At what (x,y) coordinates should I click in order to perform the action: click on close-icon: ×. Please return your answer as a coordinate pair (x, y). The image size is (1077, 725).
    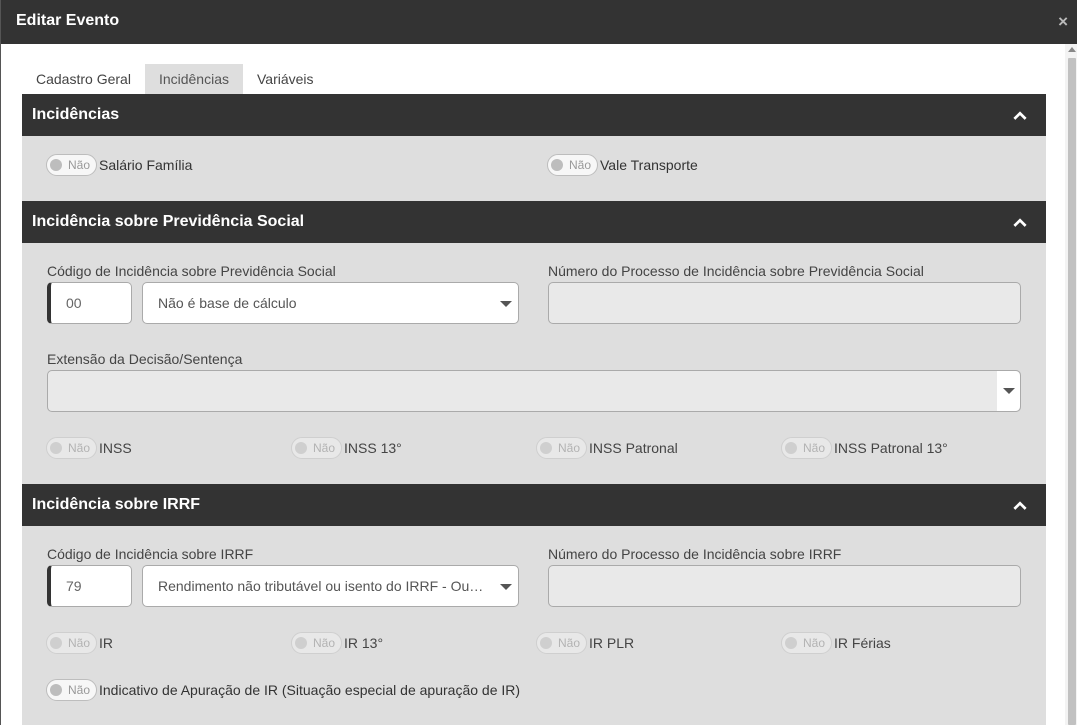
    Looking at the image, I should click on (1063, 22).